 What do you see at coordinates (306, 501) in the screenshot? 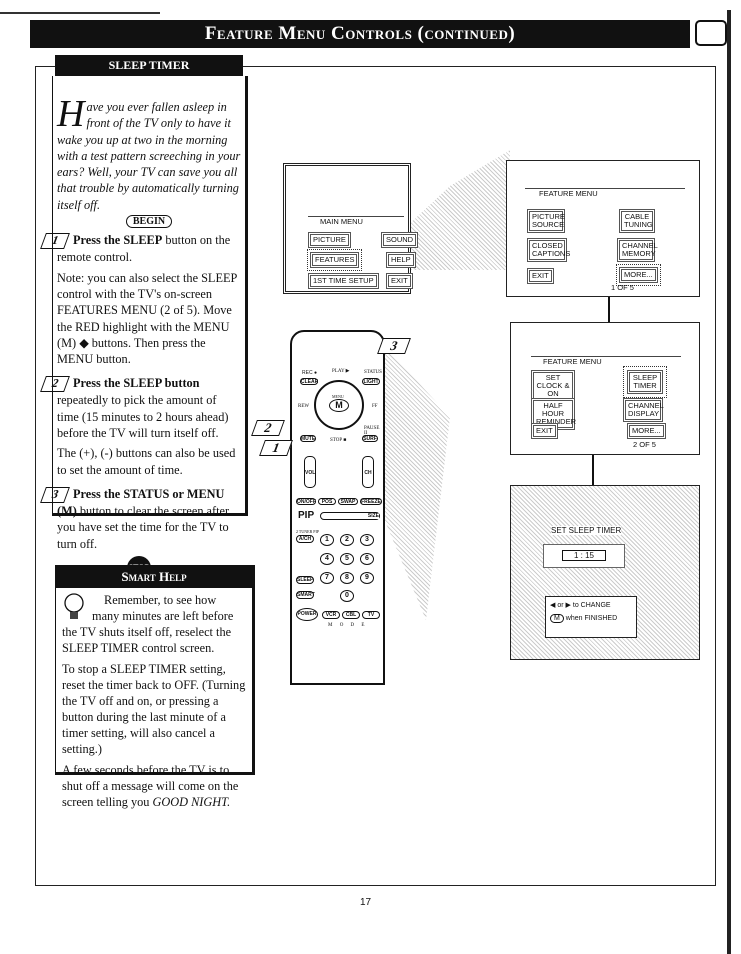
I see `pip-on-off-button: ON/OFF` at bounding box center [306, 501].